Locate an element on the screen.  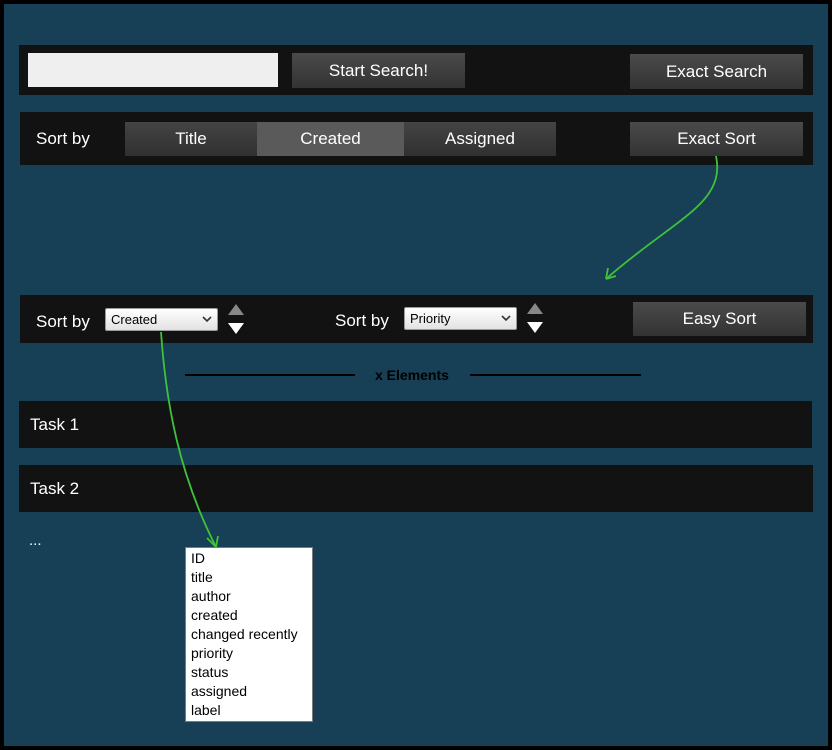
green-arrow-exact-sort is located at coordinates (662, 217).